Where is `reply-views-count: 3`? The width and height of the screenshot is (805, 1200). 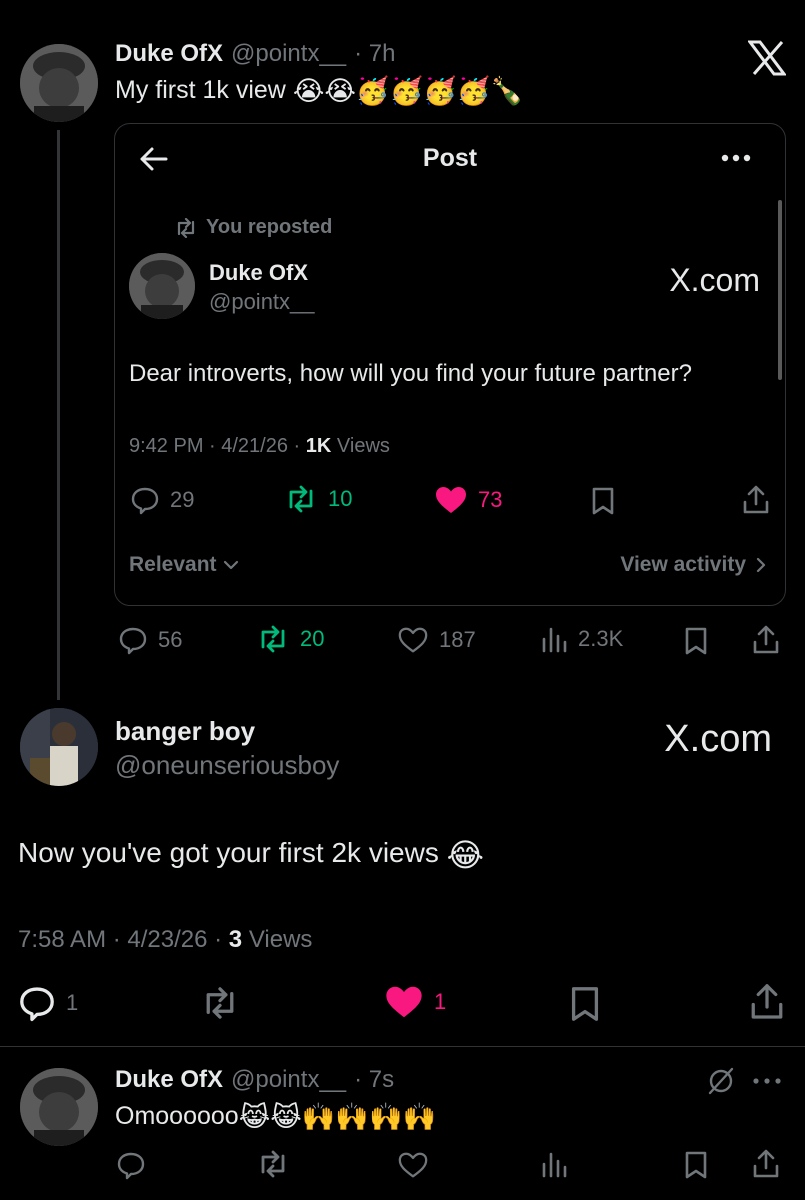
reply-views-count: 3 is located at coordinates (235, 939).